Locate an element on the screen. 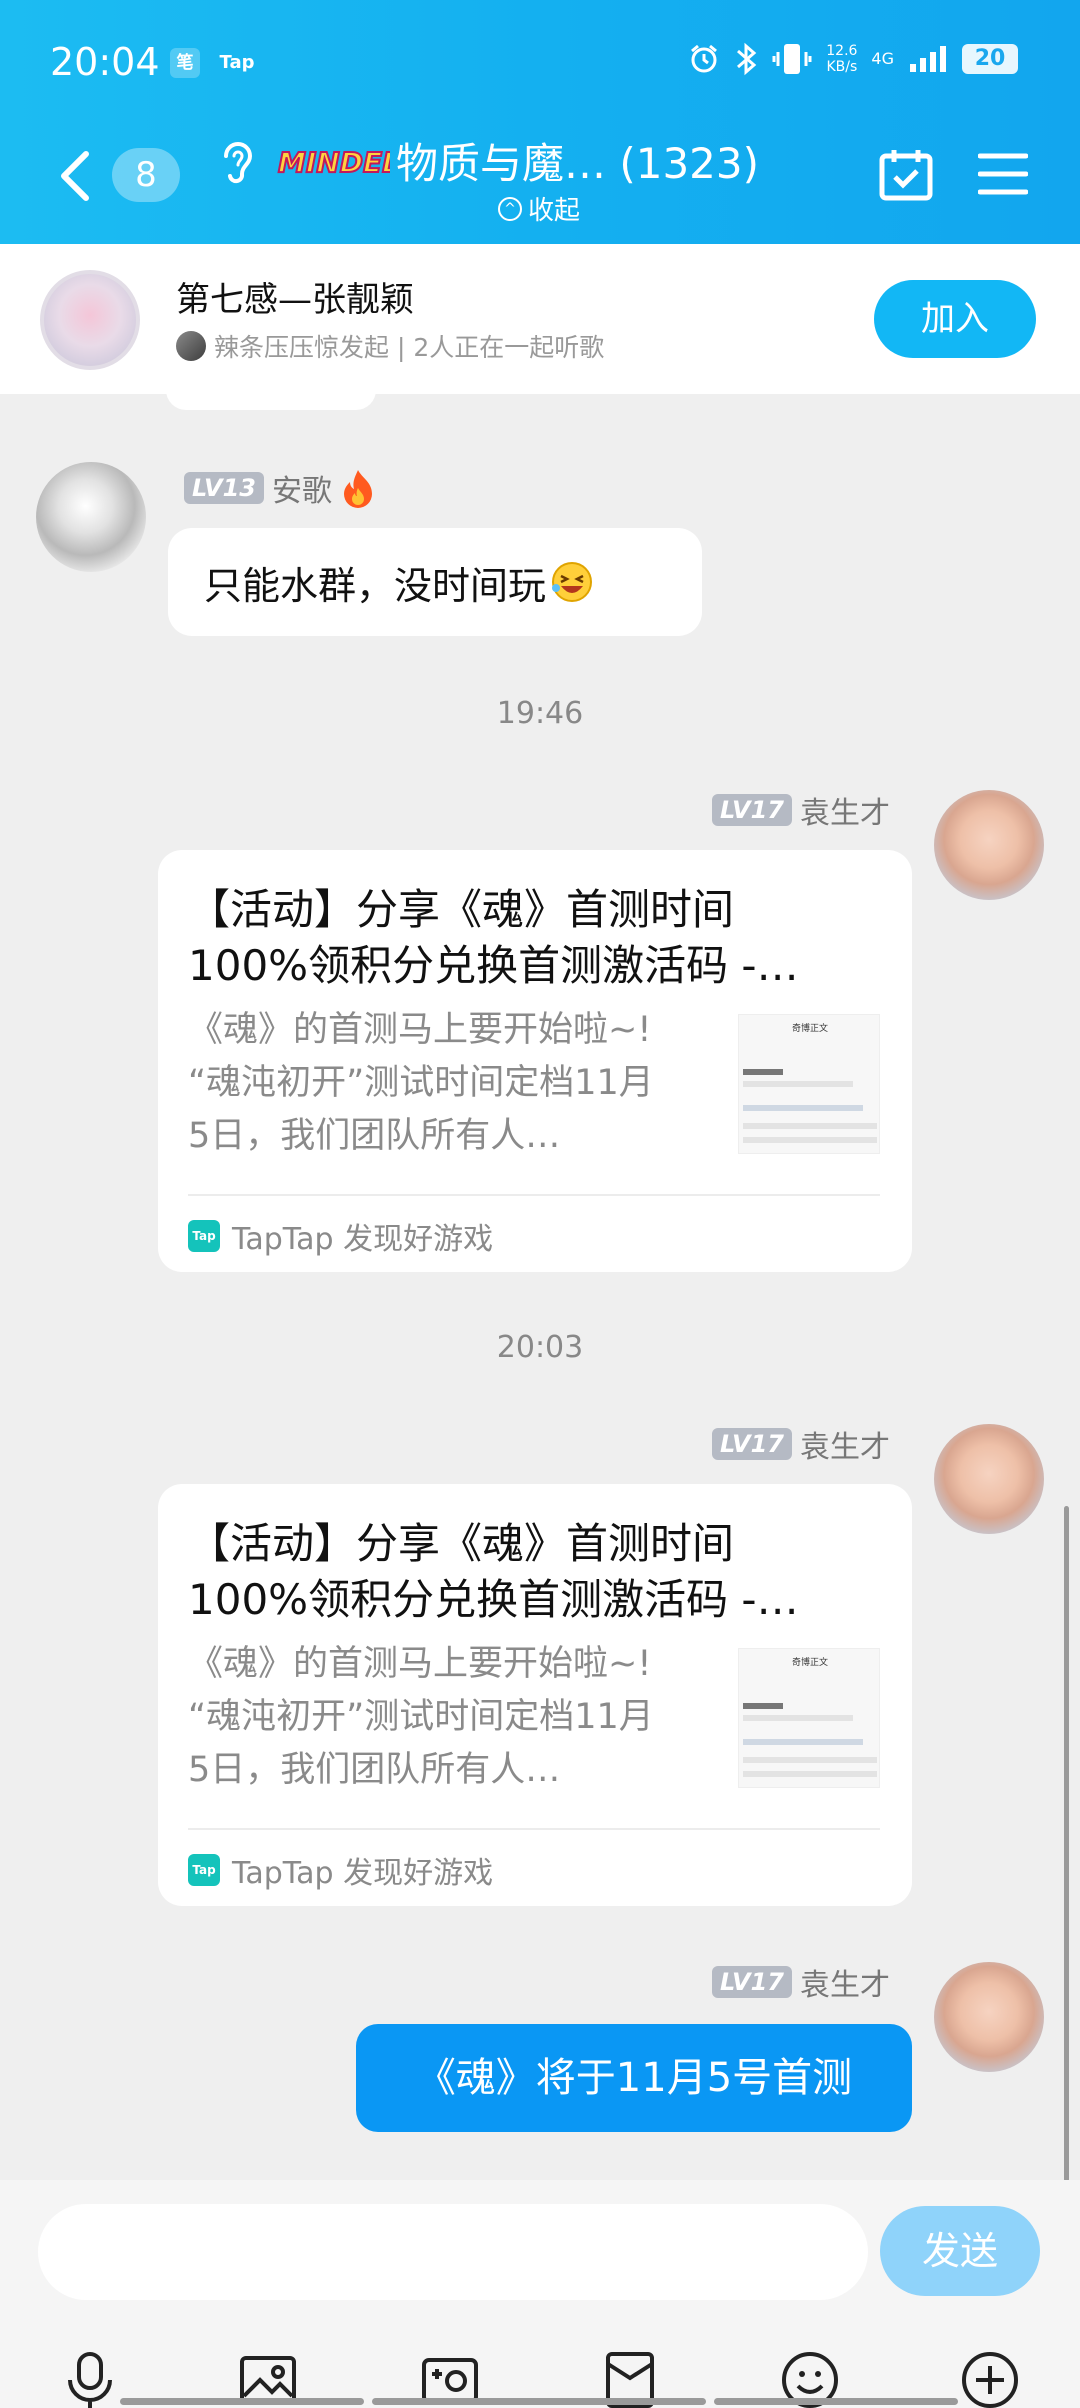  status-icons: 12.6 KB/s 4G 20 is located at coordinates (853, 59).